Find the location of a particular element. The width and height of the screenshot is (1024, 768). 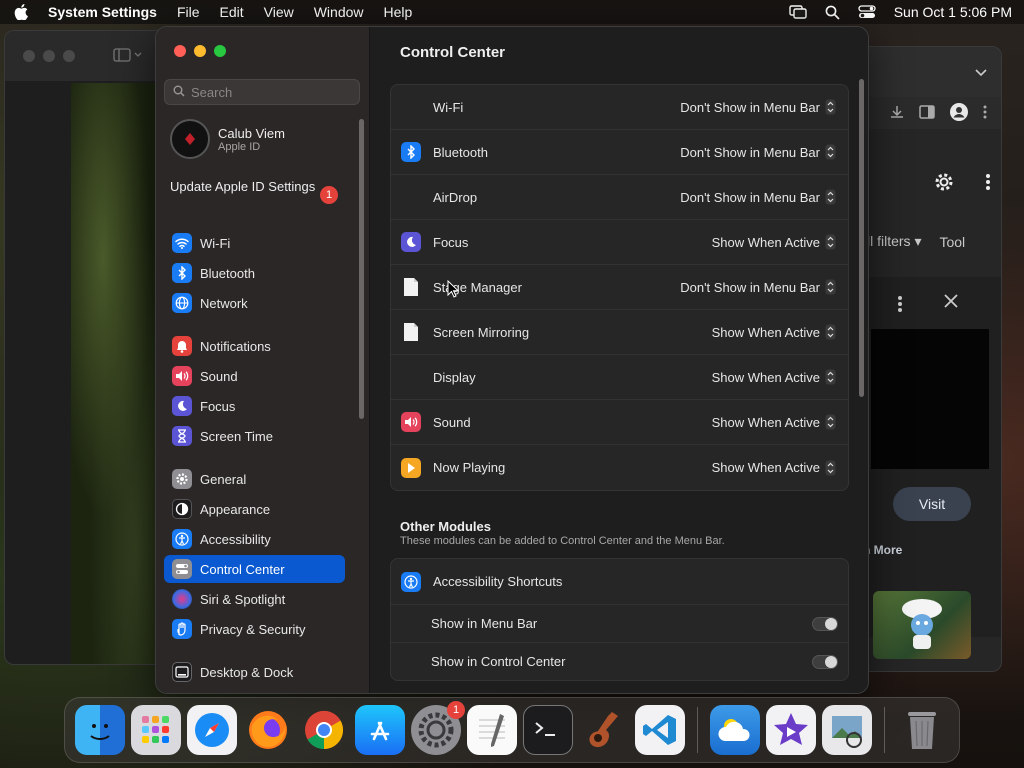

module-label: Focus is located at coordinates (451, 242).